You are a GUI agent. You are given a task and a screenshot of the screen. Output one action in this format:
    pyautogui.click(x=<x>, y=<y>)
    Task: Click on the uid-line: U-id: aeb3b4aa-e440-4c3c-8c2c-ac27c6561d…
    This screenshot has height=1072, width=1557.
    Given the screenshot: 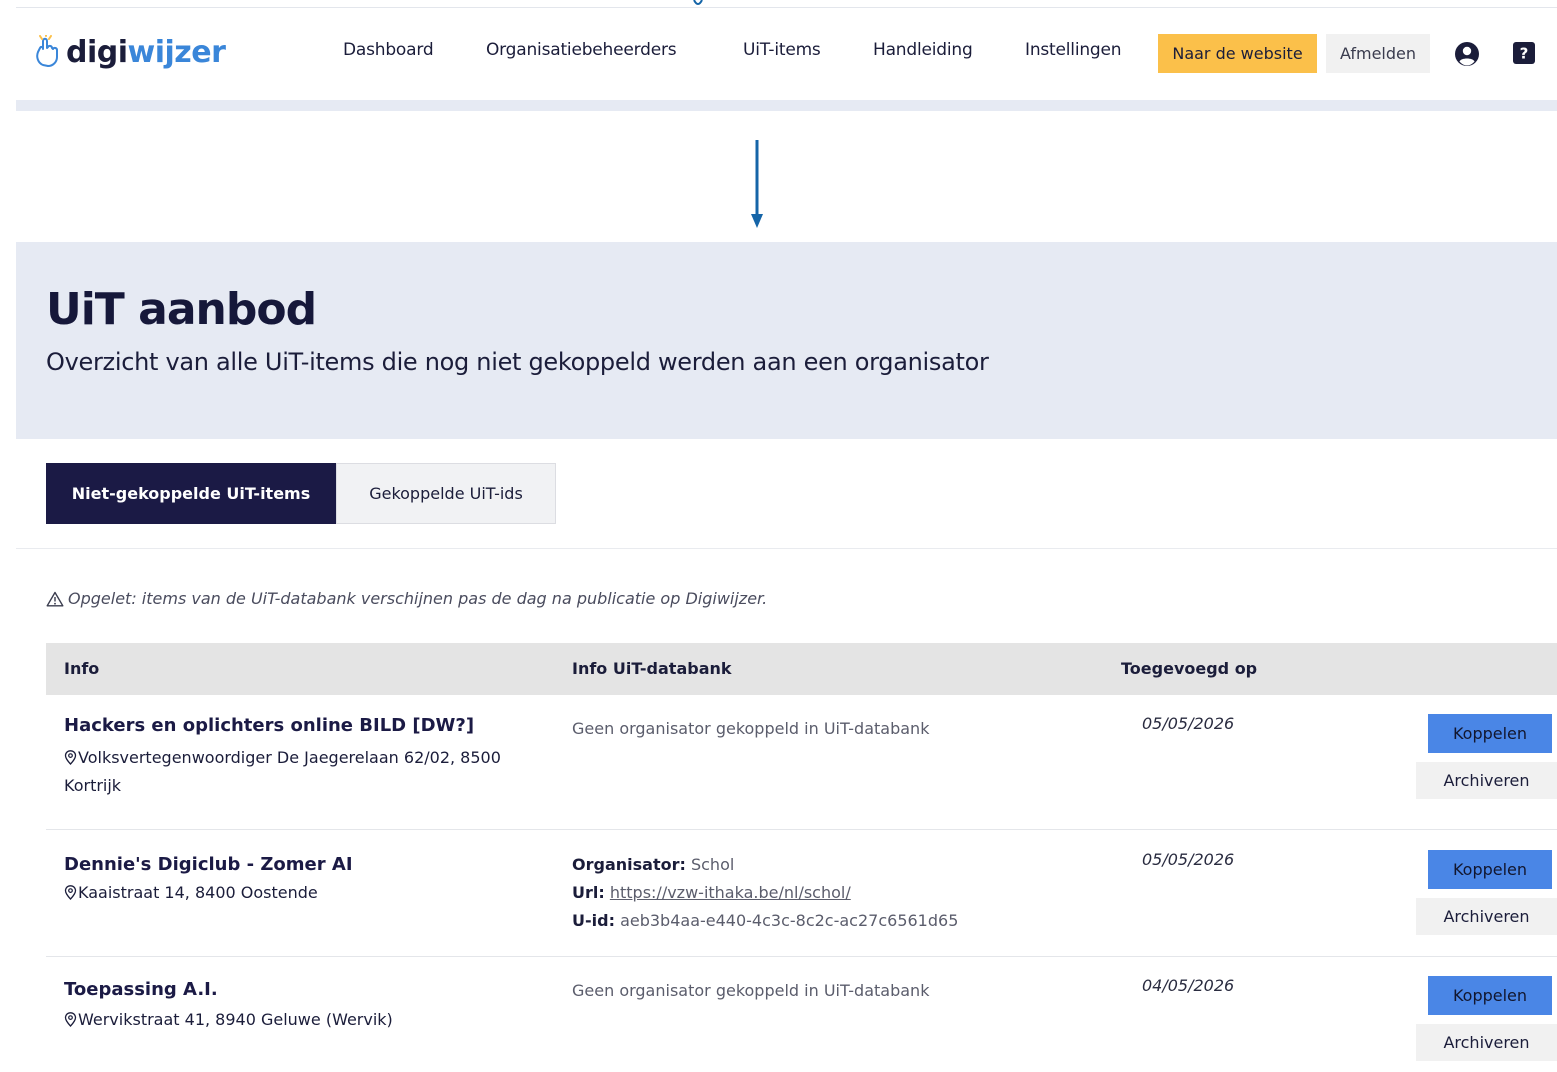 What is the action you would take?
    pyautogui.click(x=765, y=921)
    